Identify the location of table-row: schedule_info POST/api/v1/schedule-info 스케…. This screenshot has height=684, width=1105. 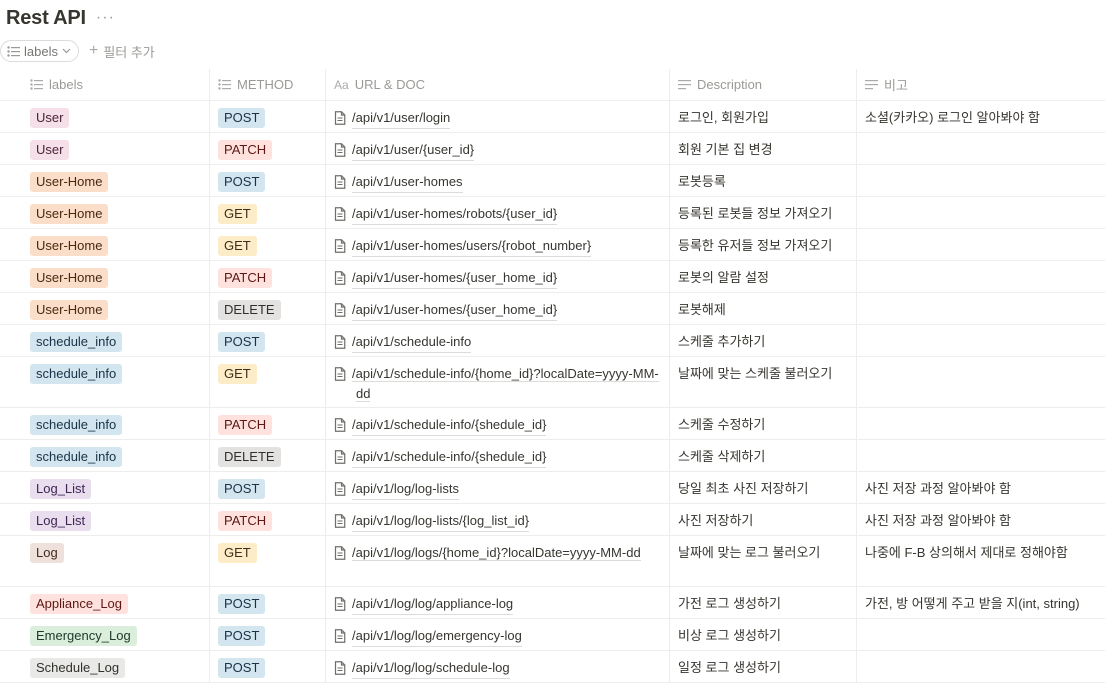
(552, 341).